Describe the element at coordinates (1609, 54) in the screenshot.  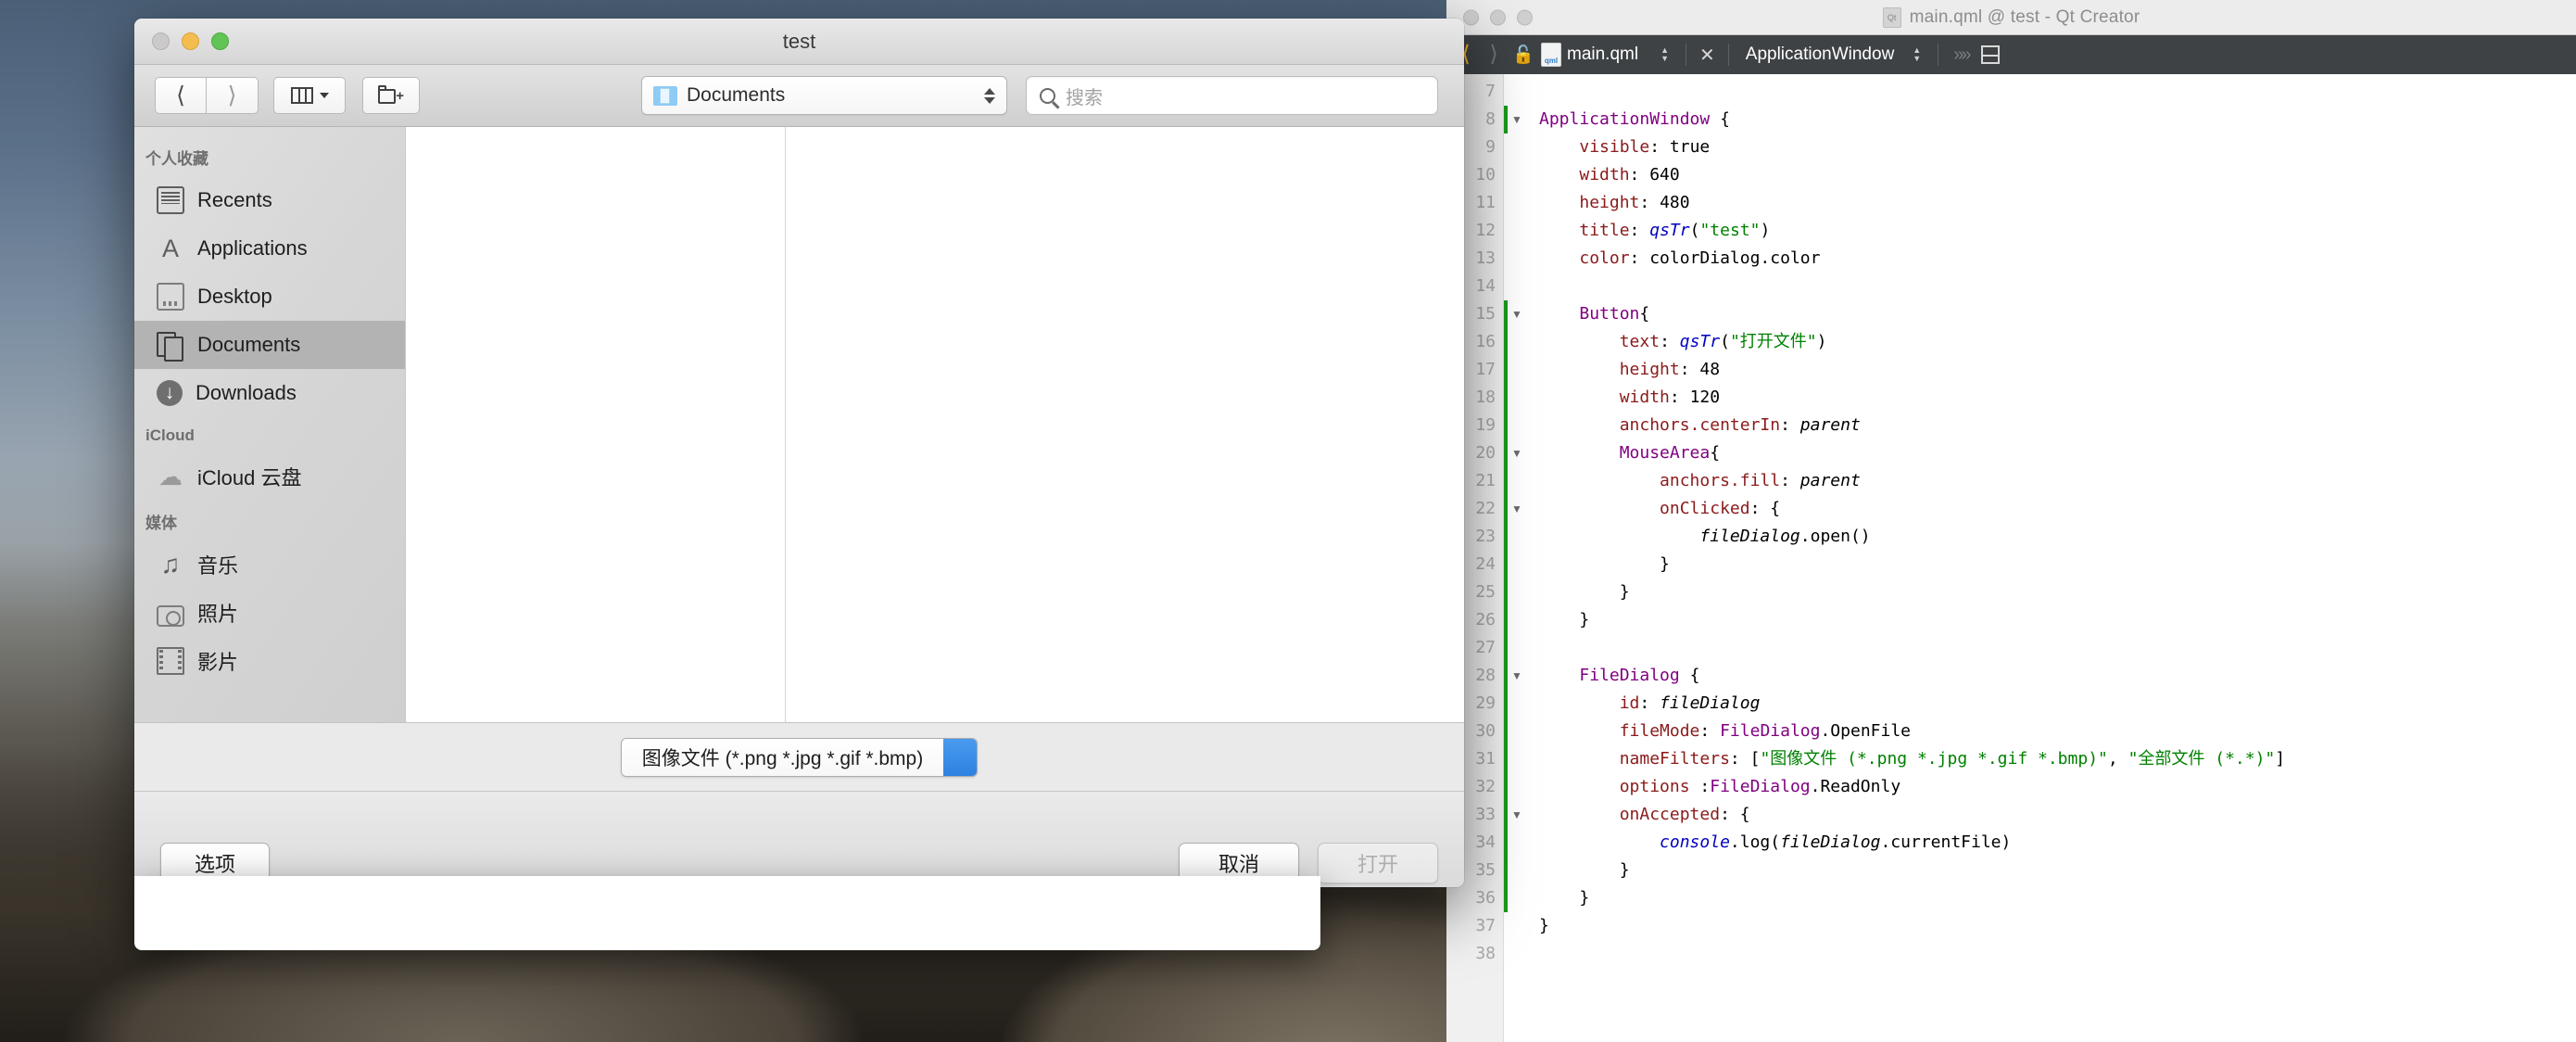
I see `open-file-name: main.qml` at that location.